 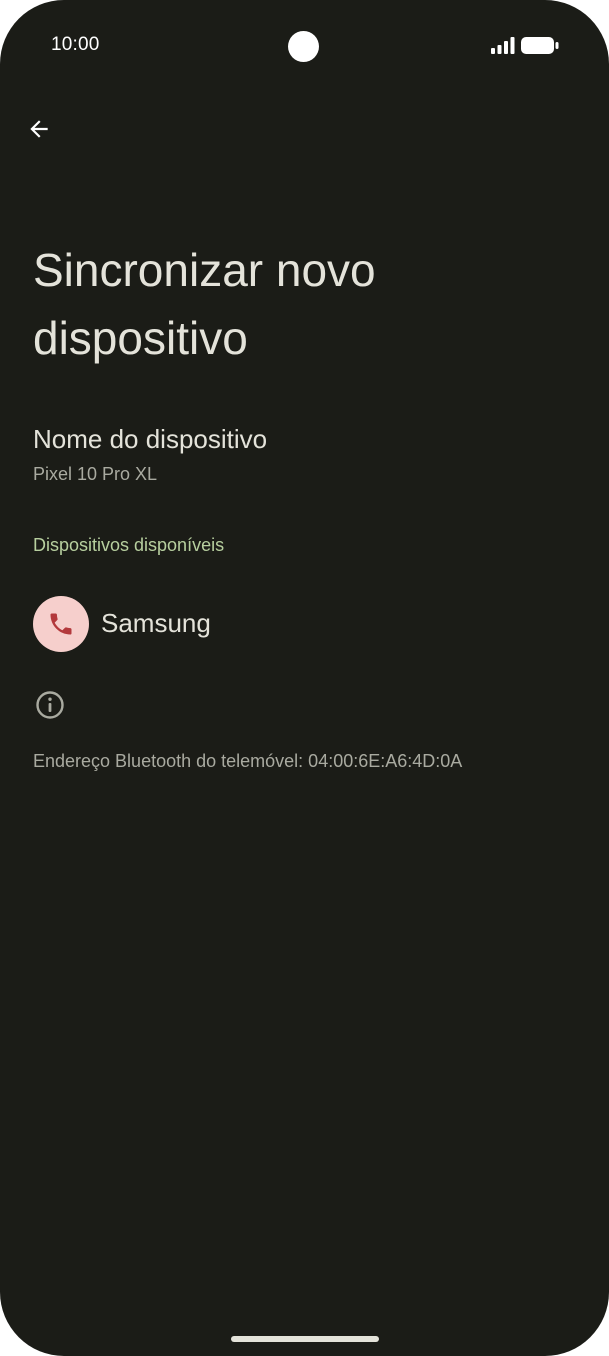 I want to click on battery-full-icon, so click(x=540, y=45).